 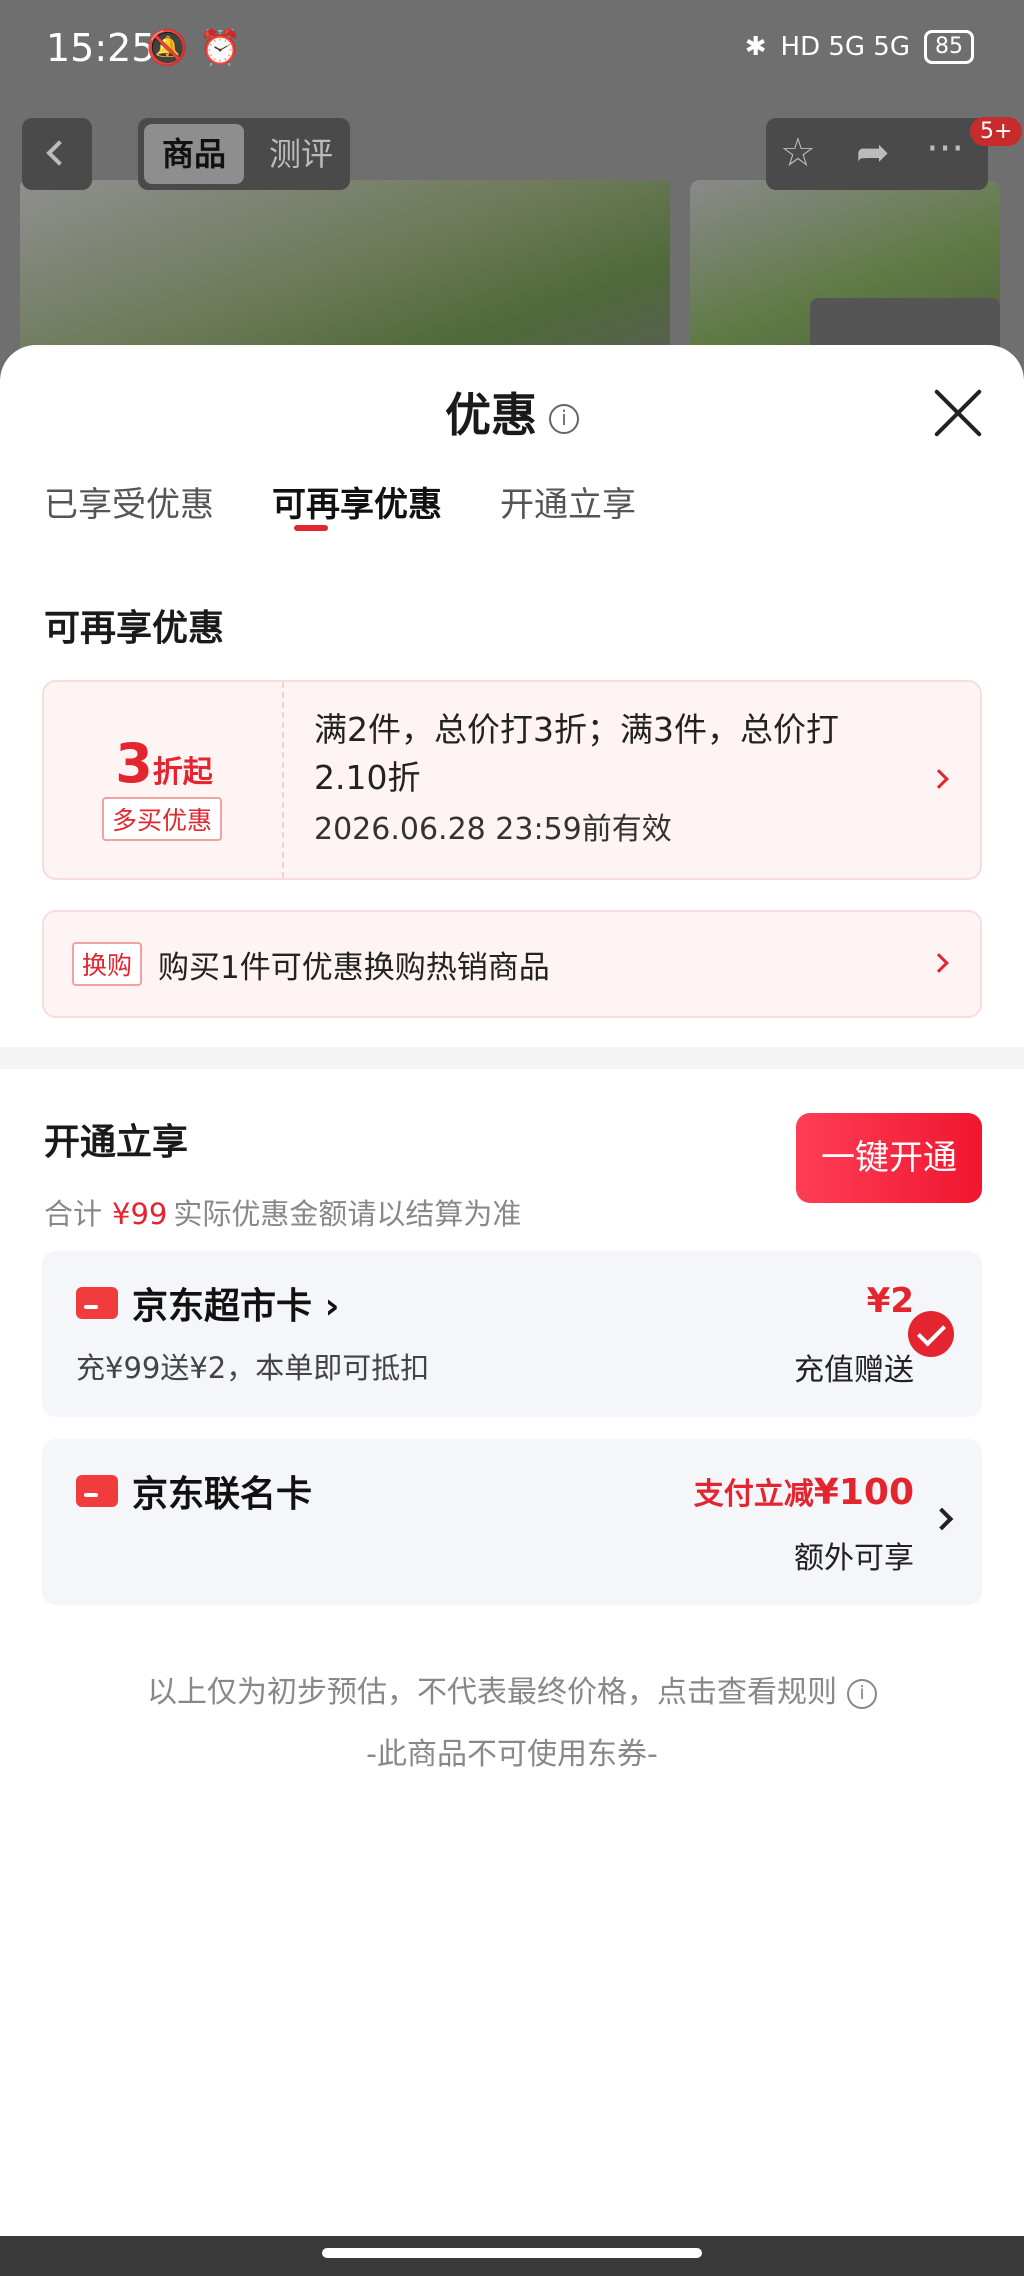 I want to click on total-summary: 合计 ¥99 实际优惠金额请以结算为准, so click(x=282, y=1212).